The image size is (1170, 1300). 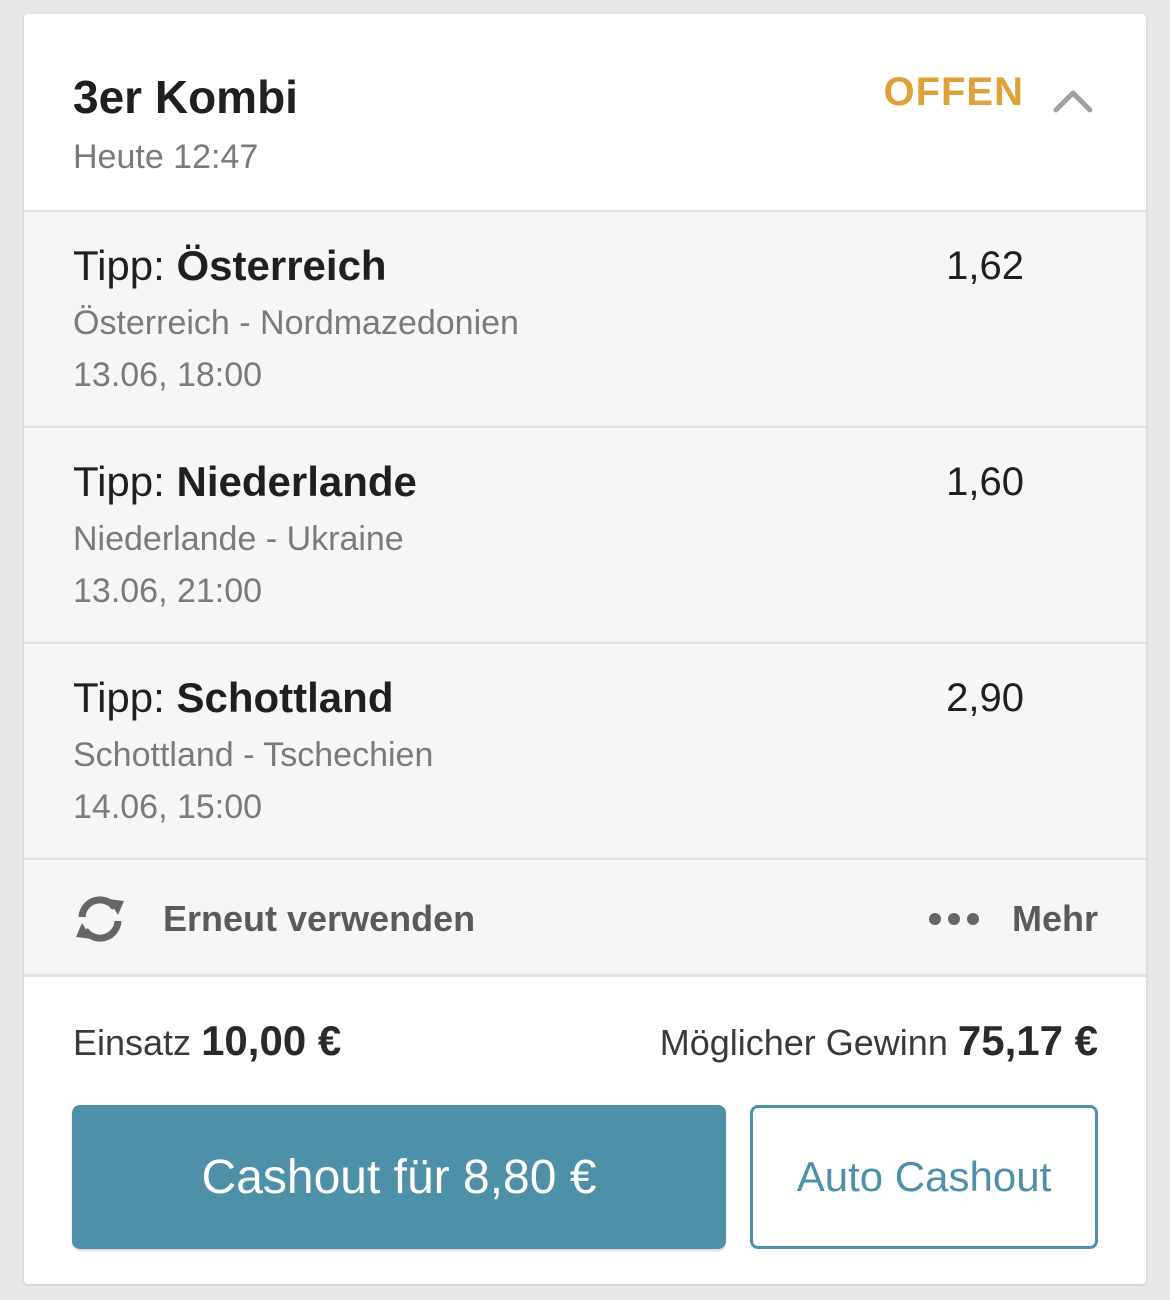 I want to click on selection-match: Österreich - Nordmazedonien, so click(x=296, y=323).